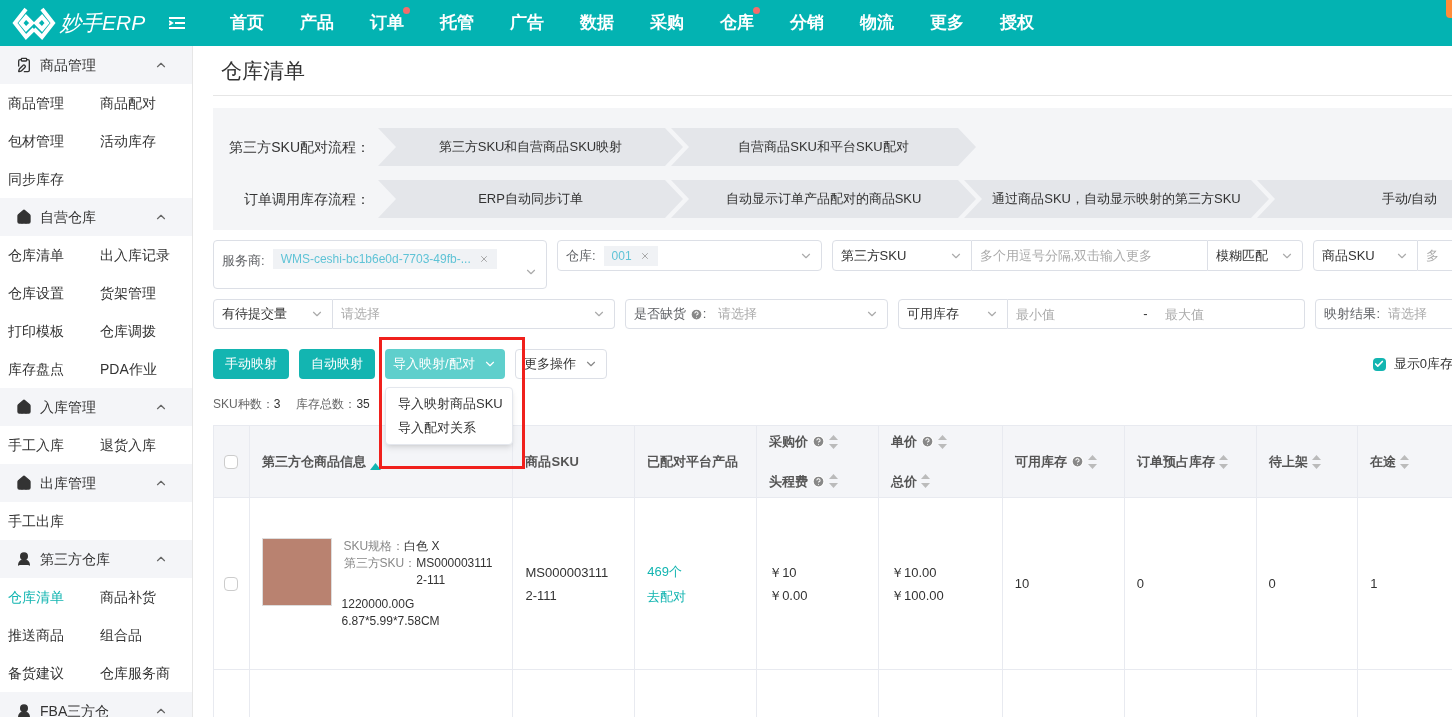 The height and width of the screenshot is (717, 1452). What do you see at coordinates (146, 255) in the screenshot?
I see `sidebar-item: 出入库记录` at bounding box center [146, 255].